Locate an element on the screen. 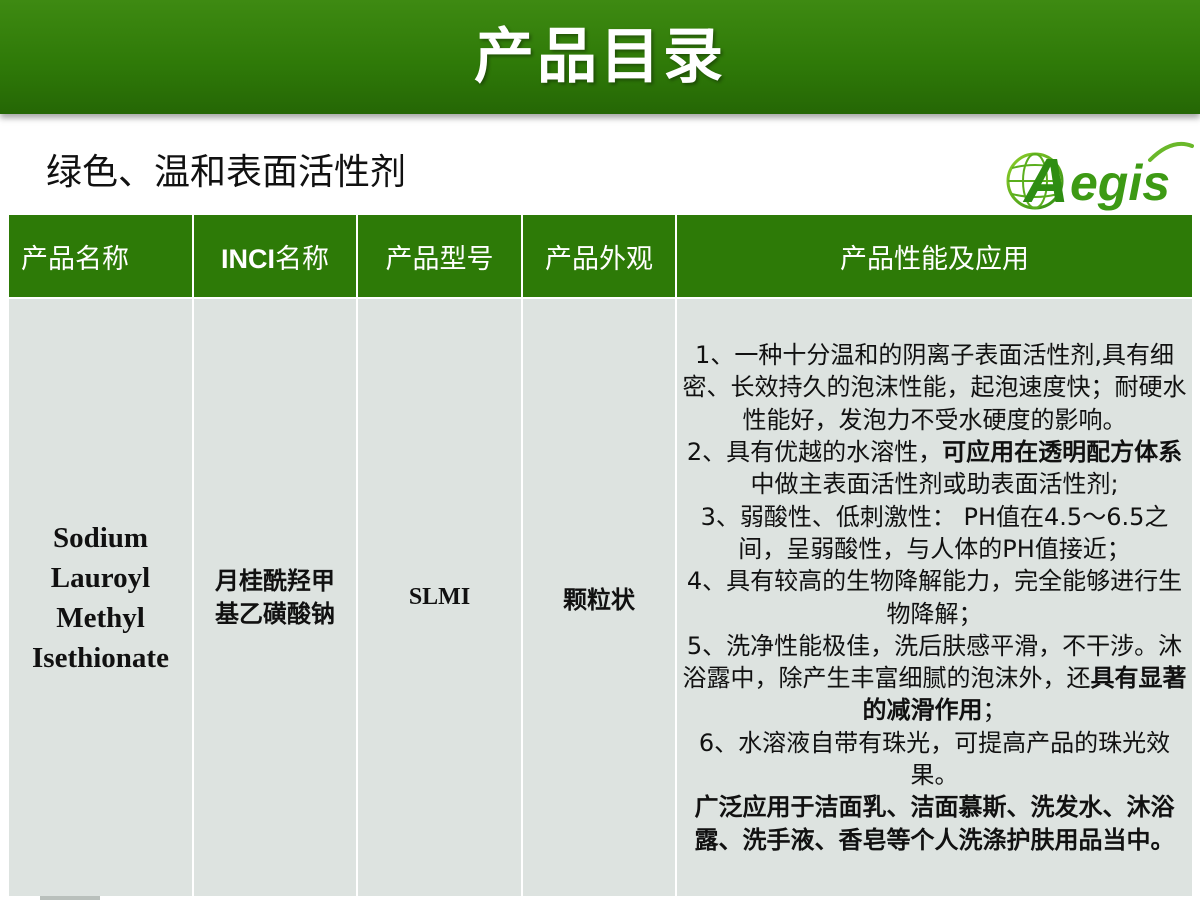  page-title: 产品目录 is located at coordinates (600, 57).